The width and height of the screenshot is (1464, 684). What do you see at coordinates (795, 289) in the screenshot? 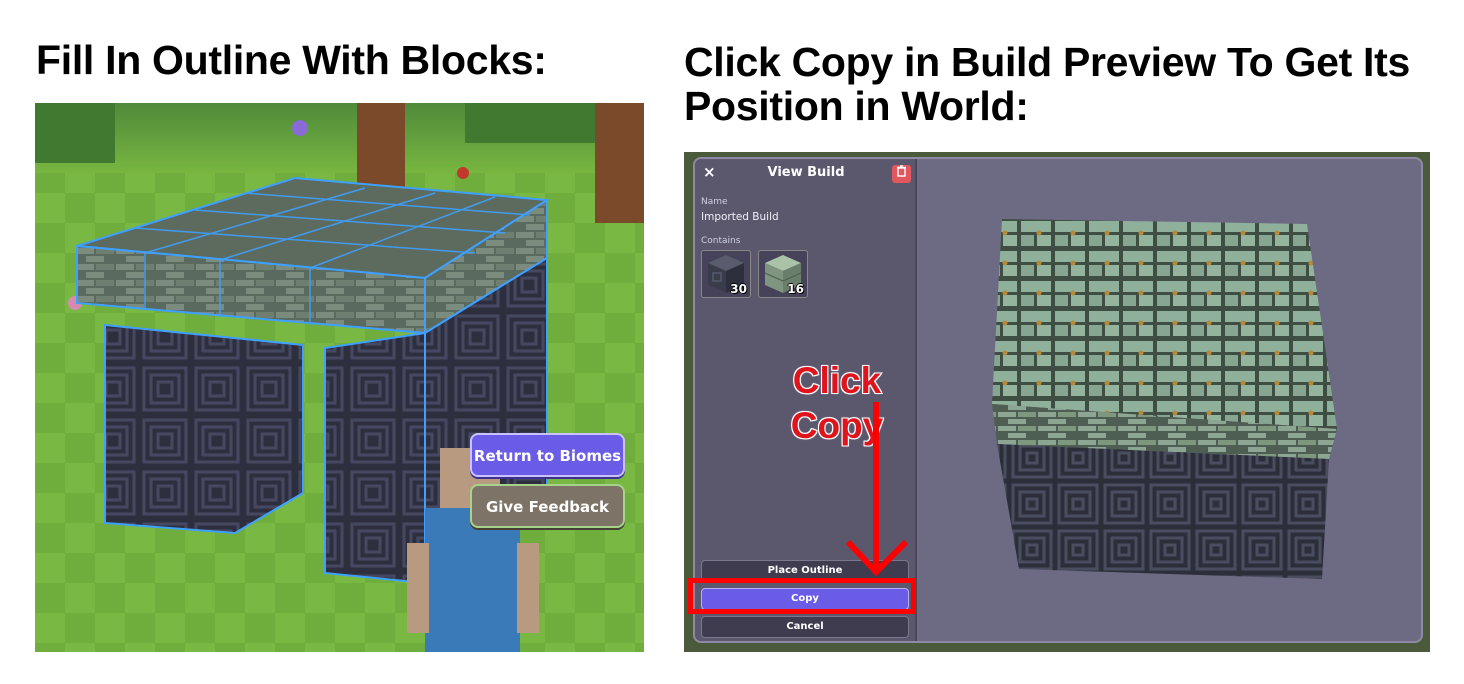
I see `item-count: 16` at bounding box center [795, 289].